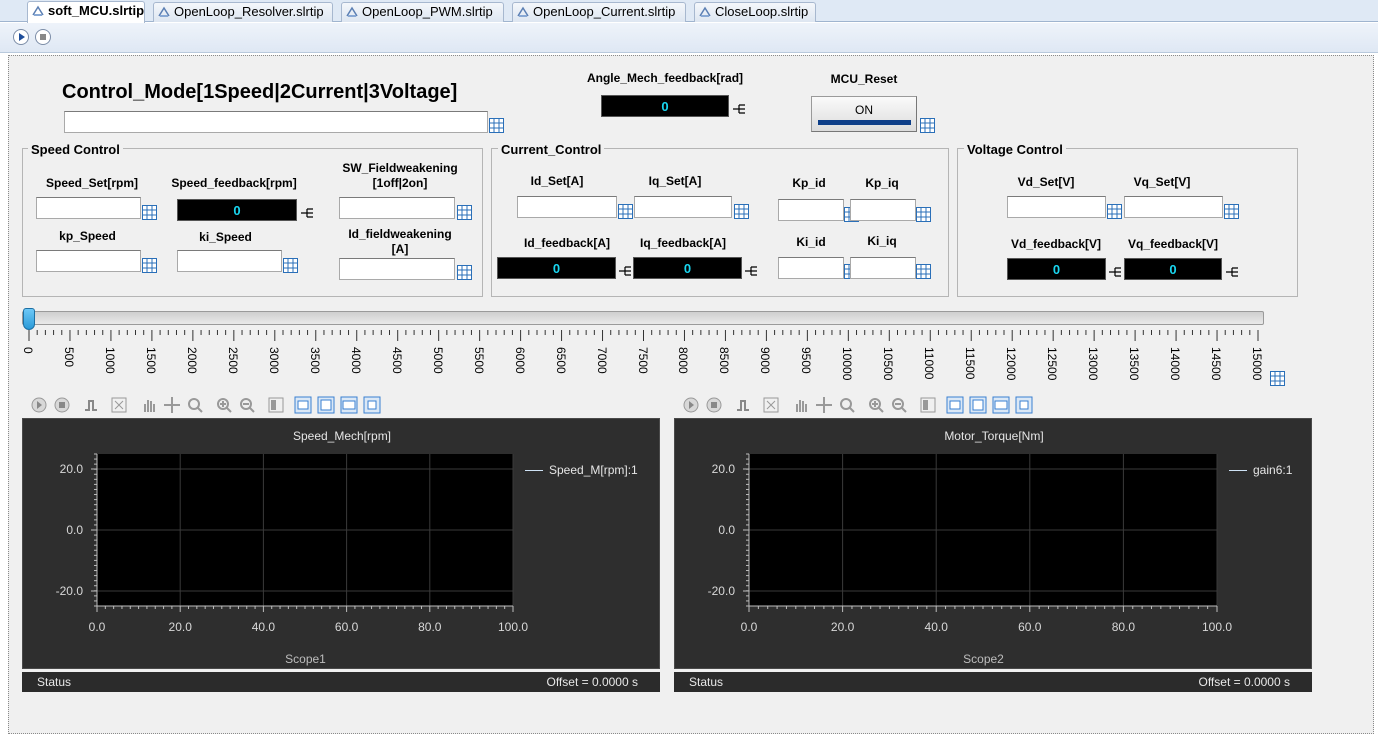 The height and width of the screenshot is (734, 1378). I want to click on vq-set-input, so click(1173, 207).